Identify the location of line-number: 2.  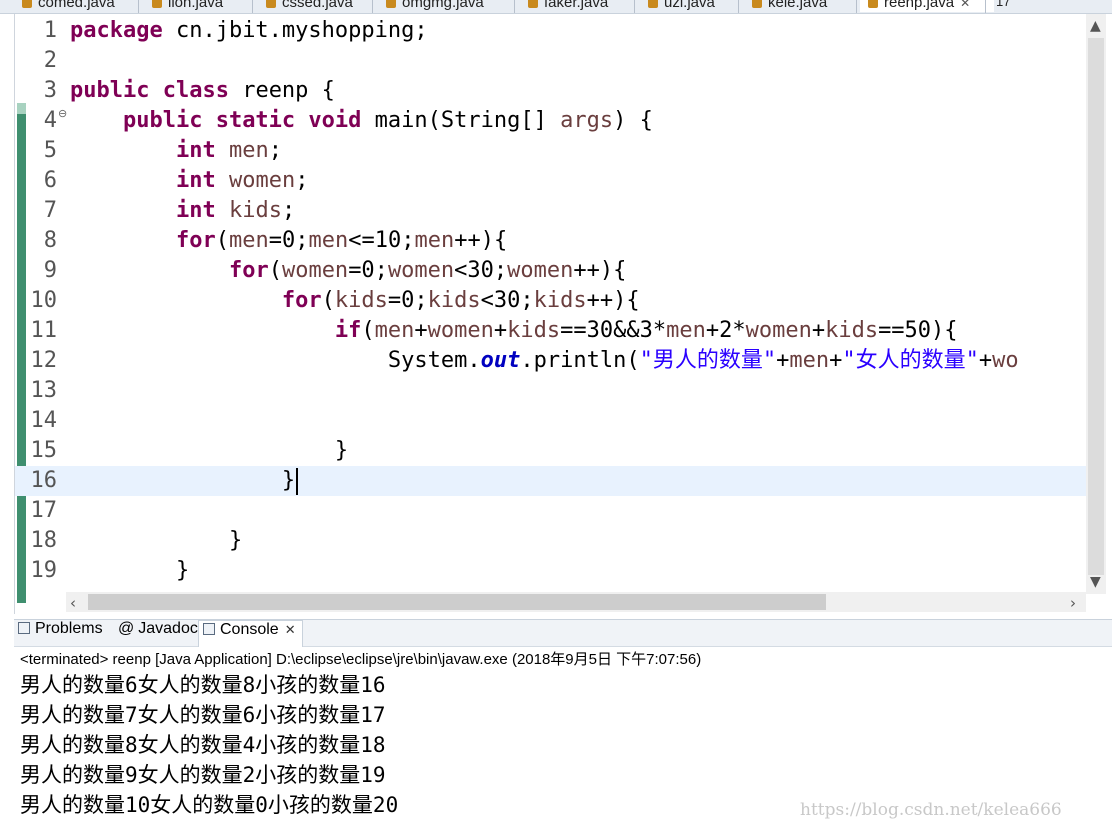
(50, 60).